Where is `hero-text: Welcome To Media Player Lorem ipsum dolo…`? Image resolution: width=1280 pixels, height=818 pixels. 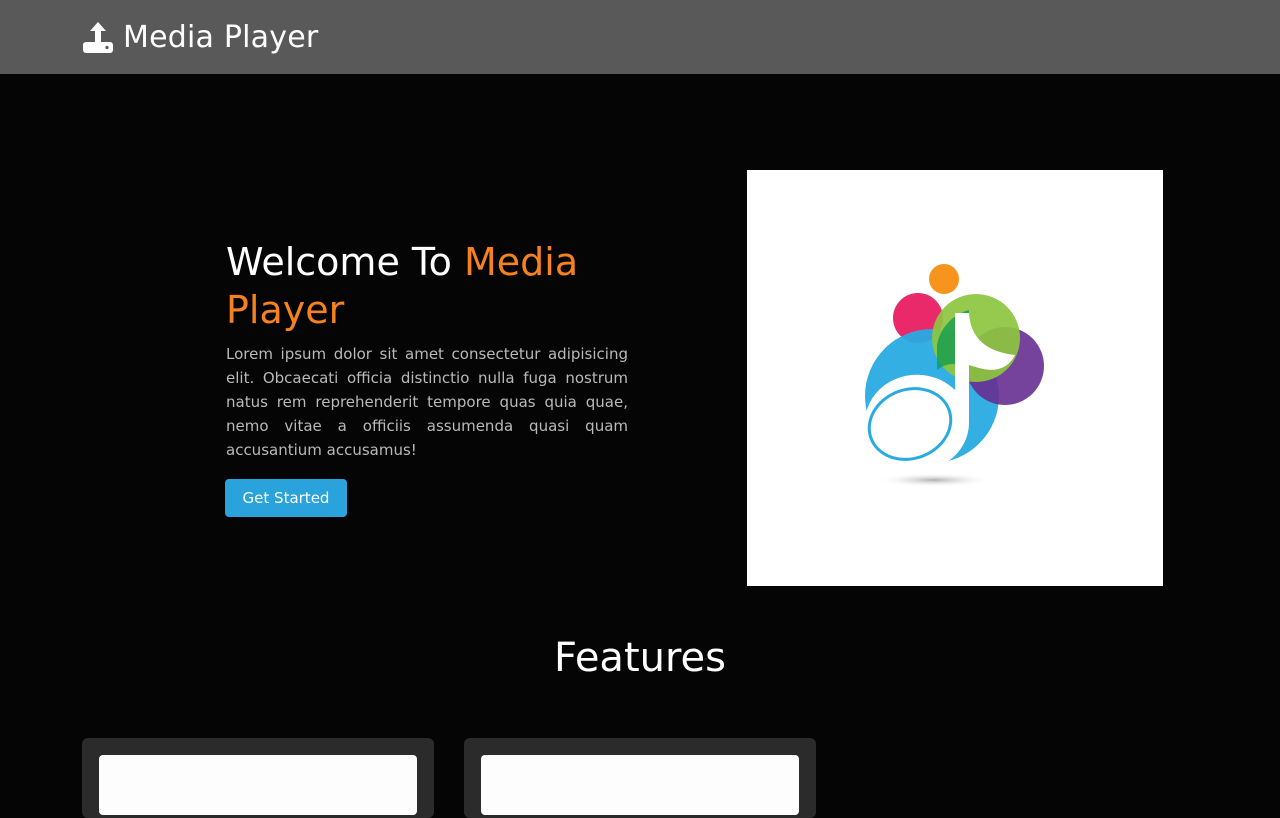
hero-text: Welcome To Media Player Lorem ipsum dolo… is located at coordinates (427, 350).